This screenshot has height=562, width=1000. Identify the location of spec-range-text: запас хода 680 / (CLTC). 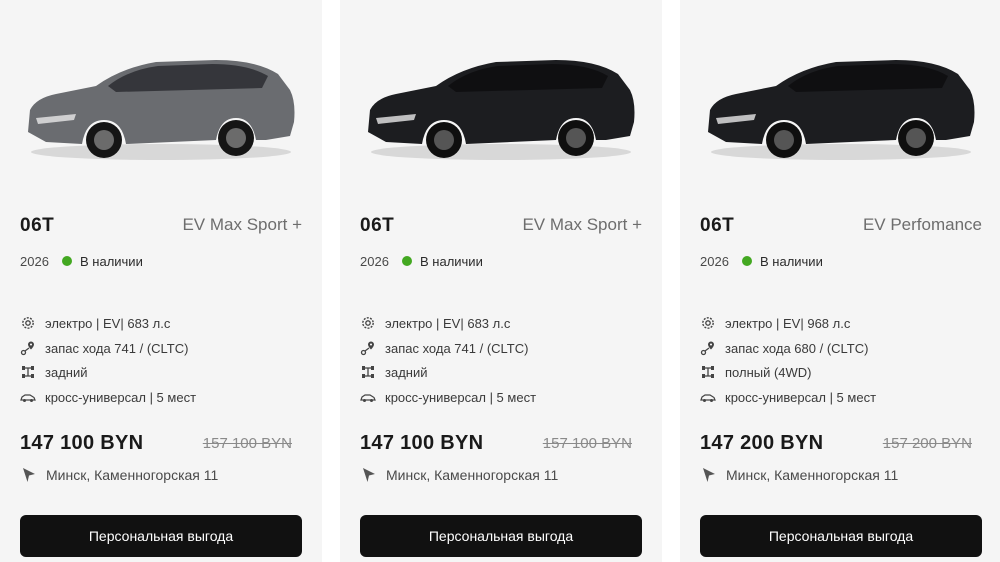
(797, 348).